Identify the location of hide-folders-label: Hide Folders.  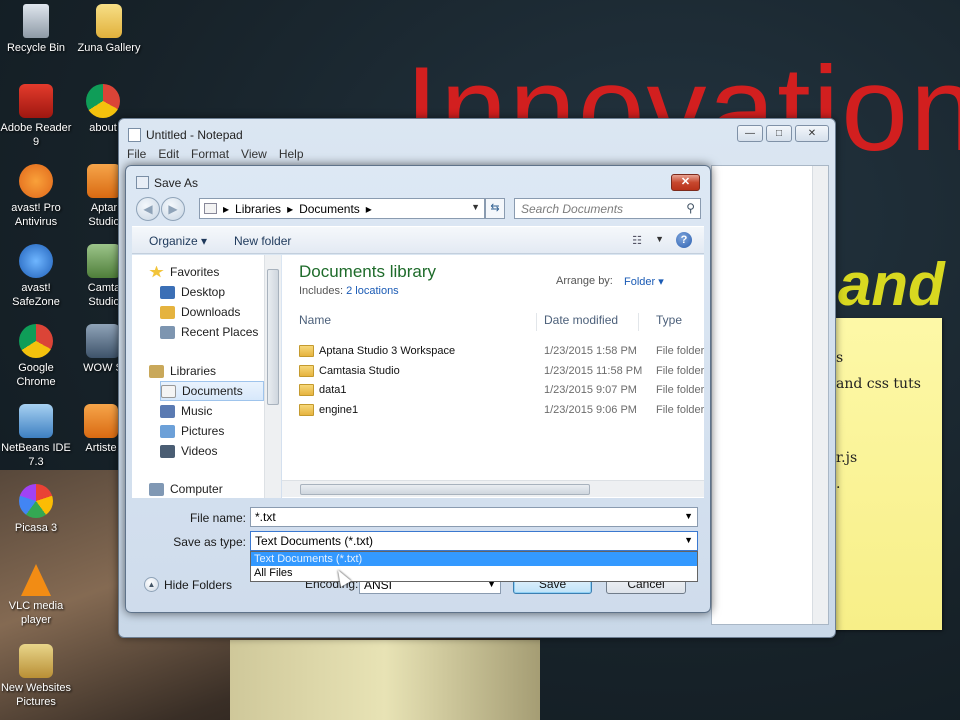
(198, 584).